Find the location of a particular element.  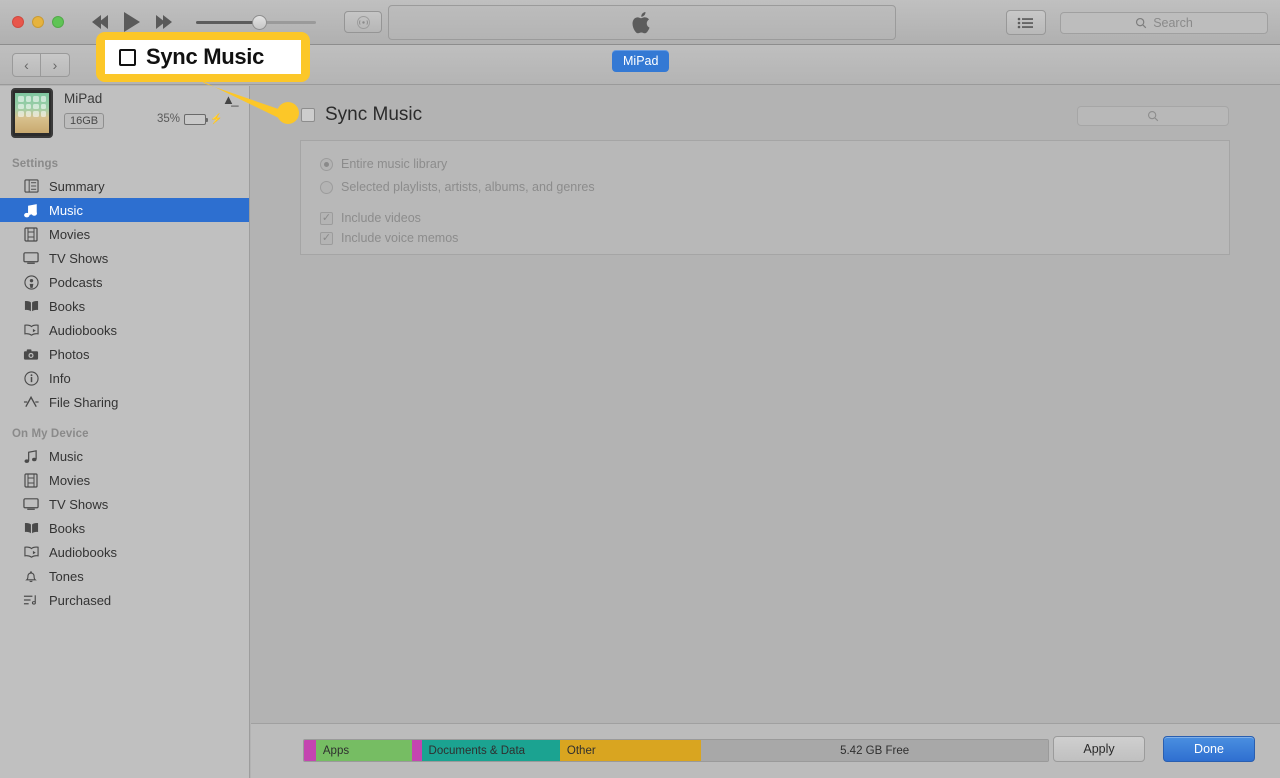

device-thumbnail is located at coordinates (32, 113).